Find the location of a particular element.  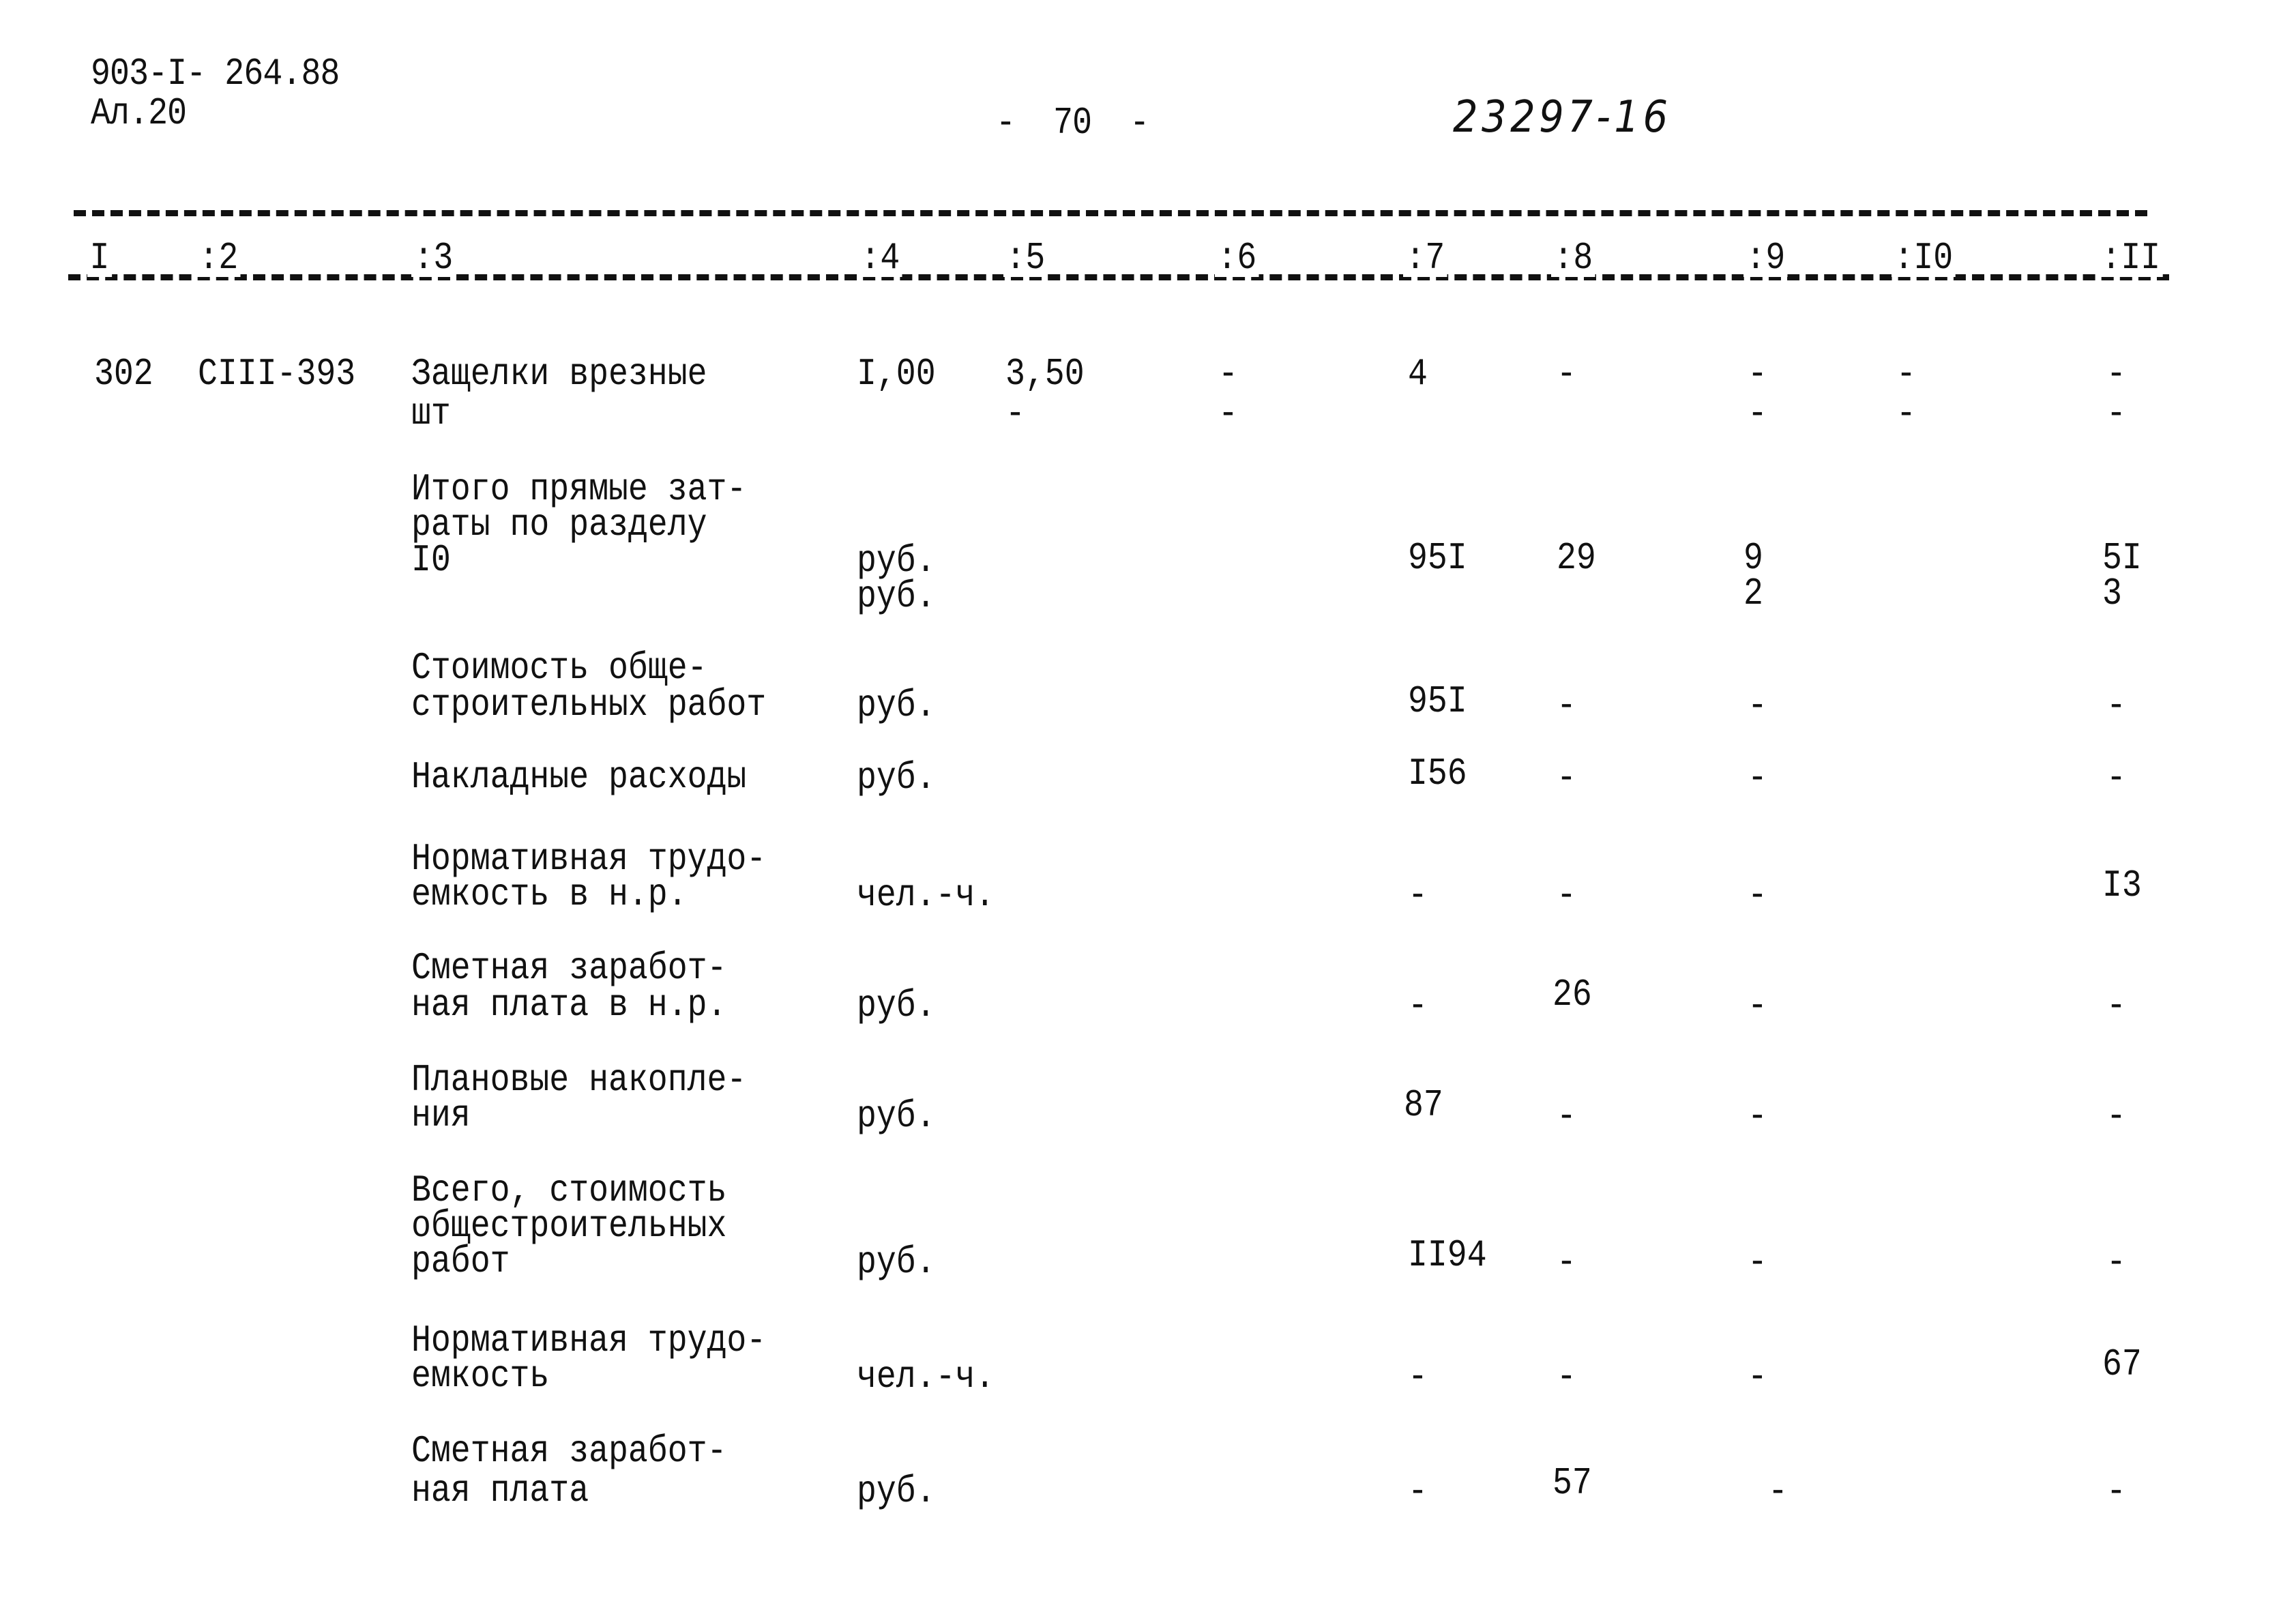

column-header-1: I is located at coordinates (100, 258).